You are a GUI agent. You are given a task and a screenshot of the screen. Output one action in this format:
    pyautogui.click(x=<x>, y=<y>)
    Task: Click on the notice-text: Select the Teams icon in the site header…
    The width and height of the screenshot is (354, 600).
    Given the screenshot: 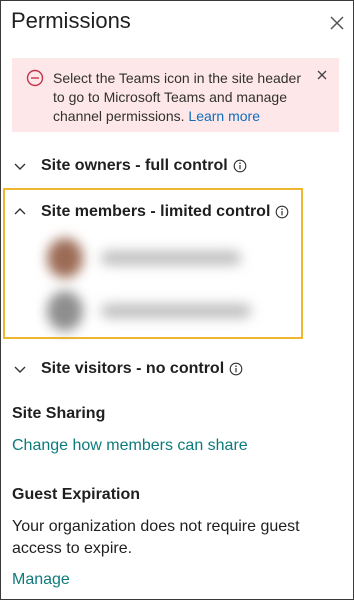 What is the action you would take?
    pyautogui.click(x=177, y=97)
    